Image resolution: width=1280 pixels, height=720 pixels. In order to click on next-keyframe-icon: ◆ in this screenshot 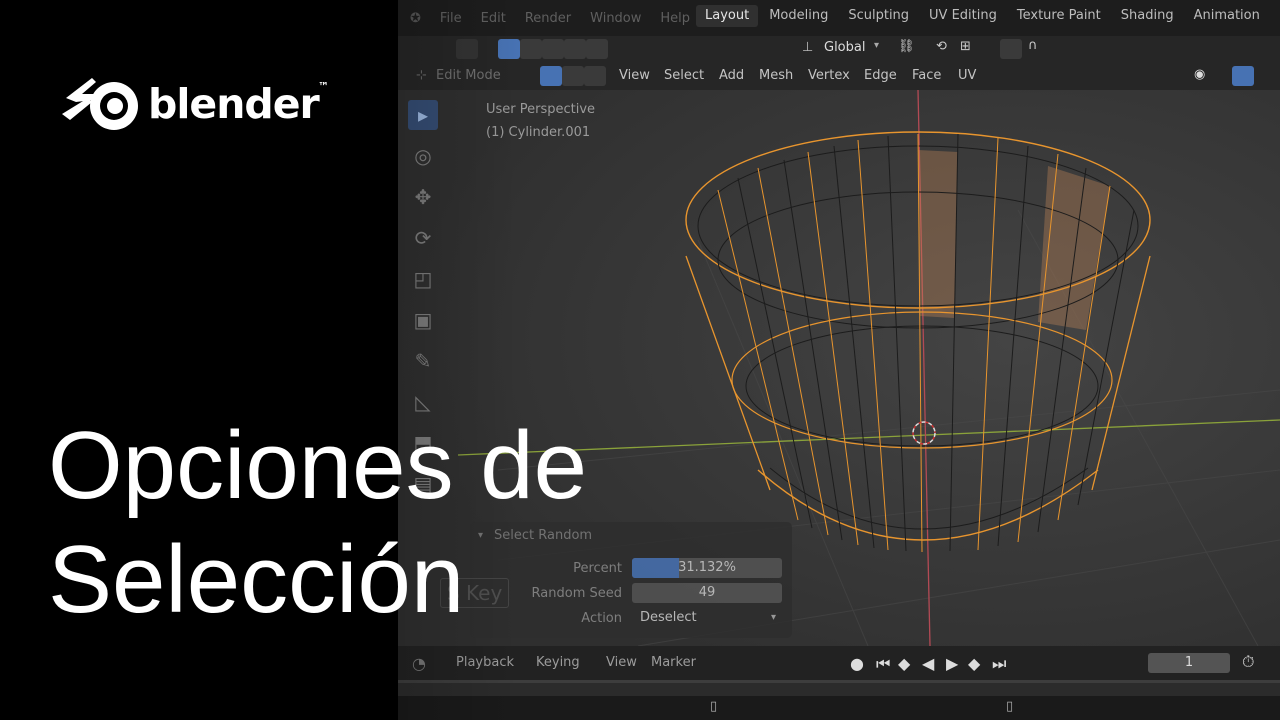, I will do `click(974, 663)`.